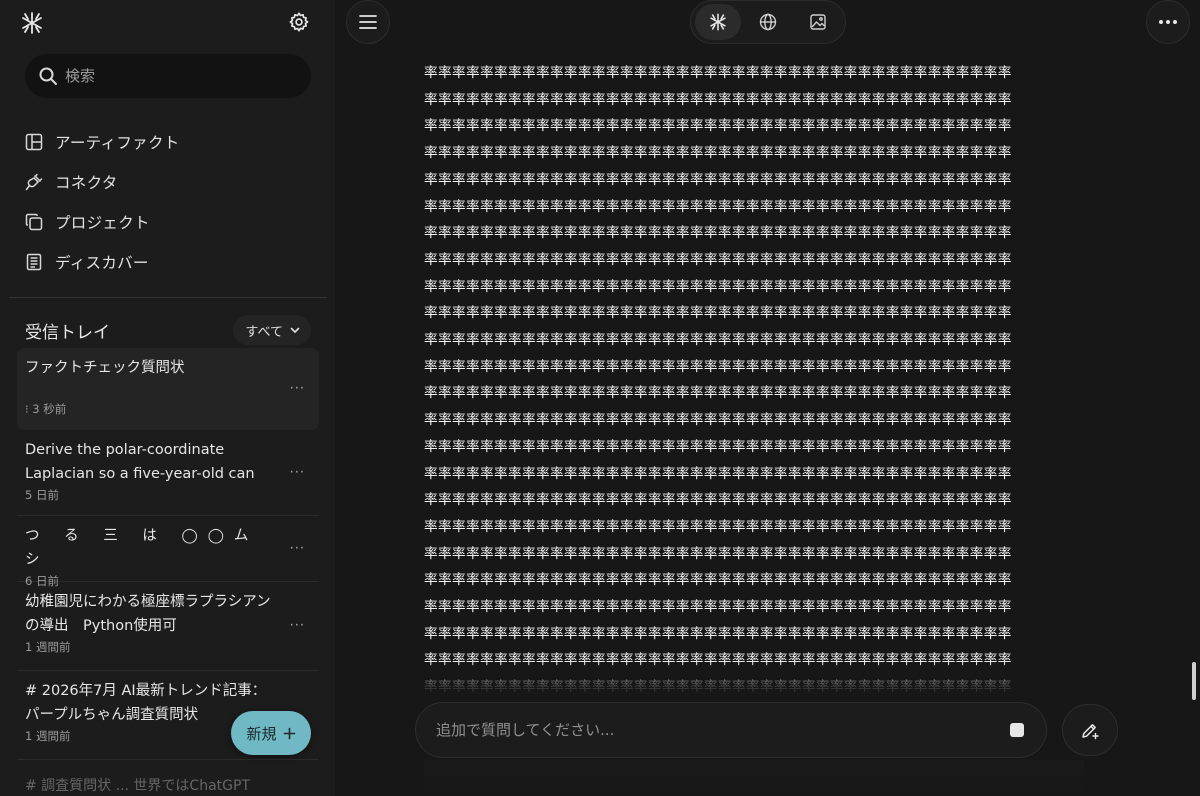 The height and width of the screenshot is (796, 1200). I want to click on pen-plus-icon, so click(1090, 732).